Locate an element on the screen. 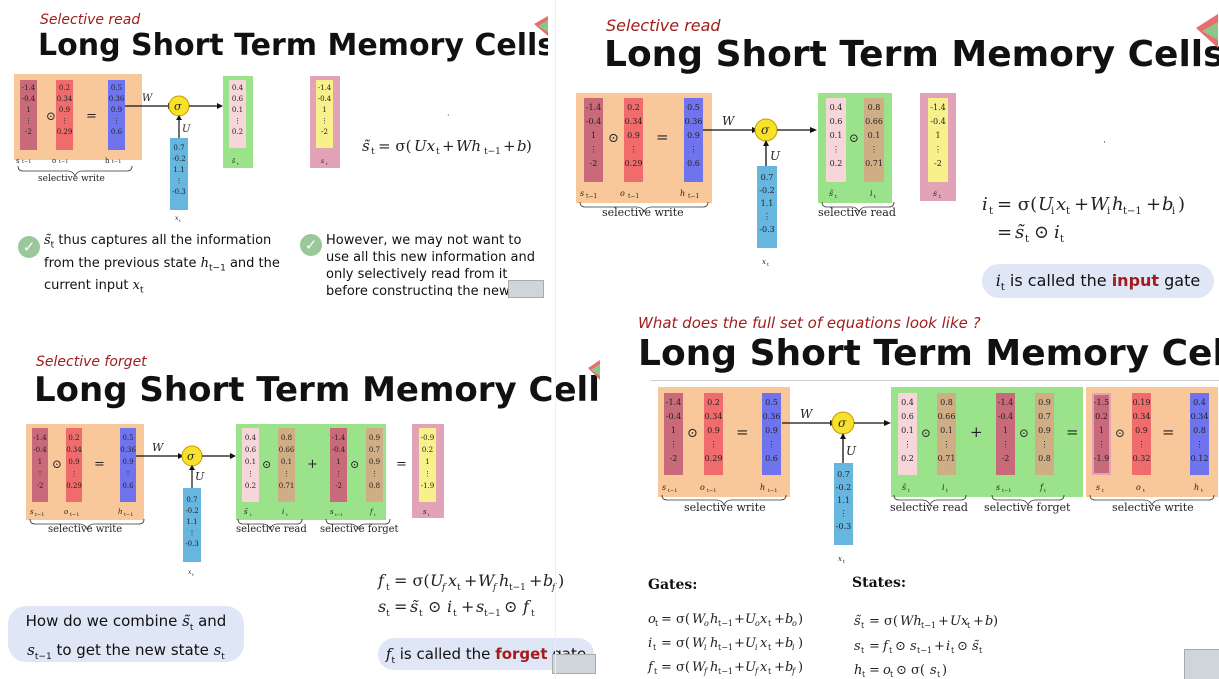  vector-entry: 0.2 is located at coordinates (633, 107).